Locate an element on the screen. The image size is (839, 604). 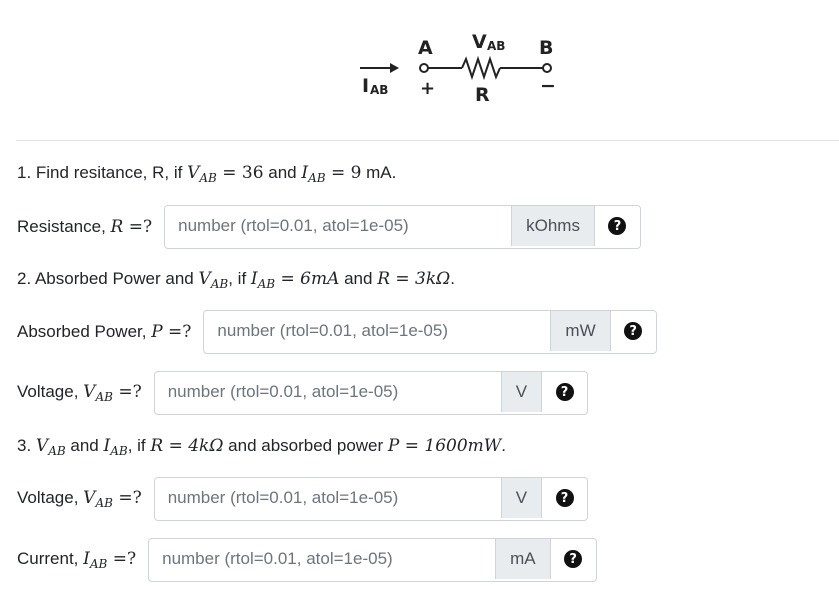
current-input-group-3: mA ? is located at coordinates (372, 560).